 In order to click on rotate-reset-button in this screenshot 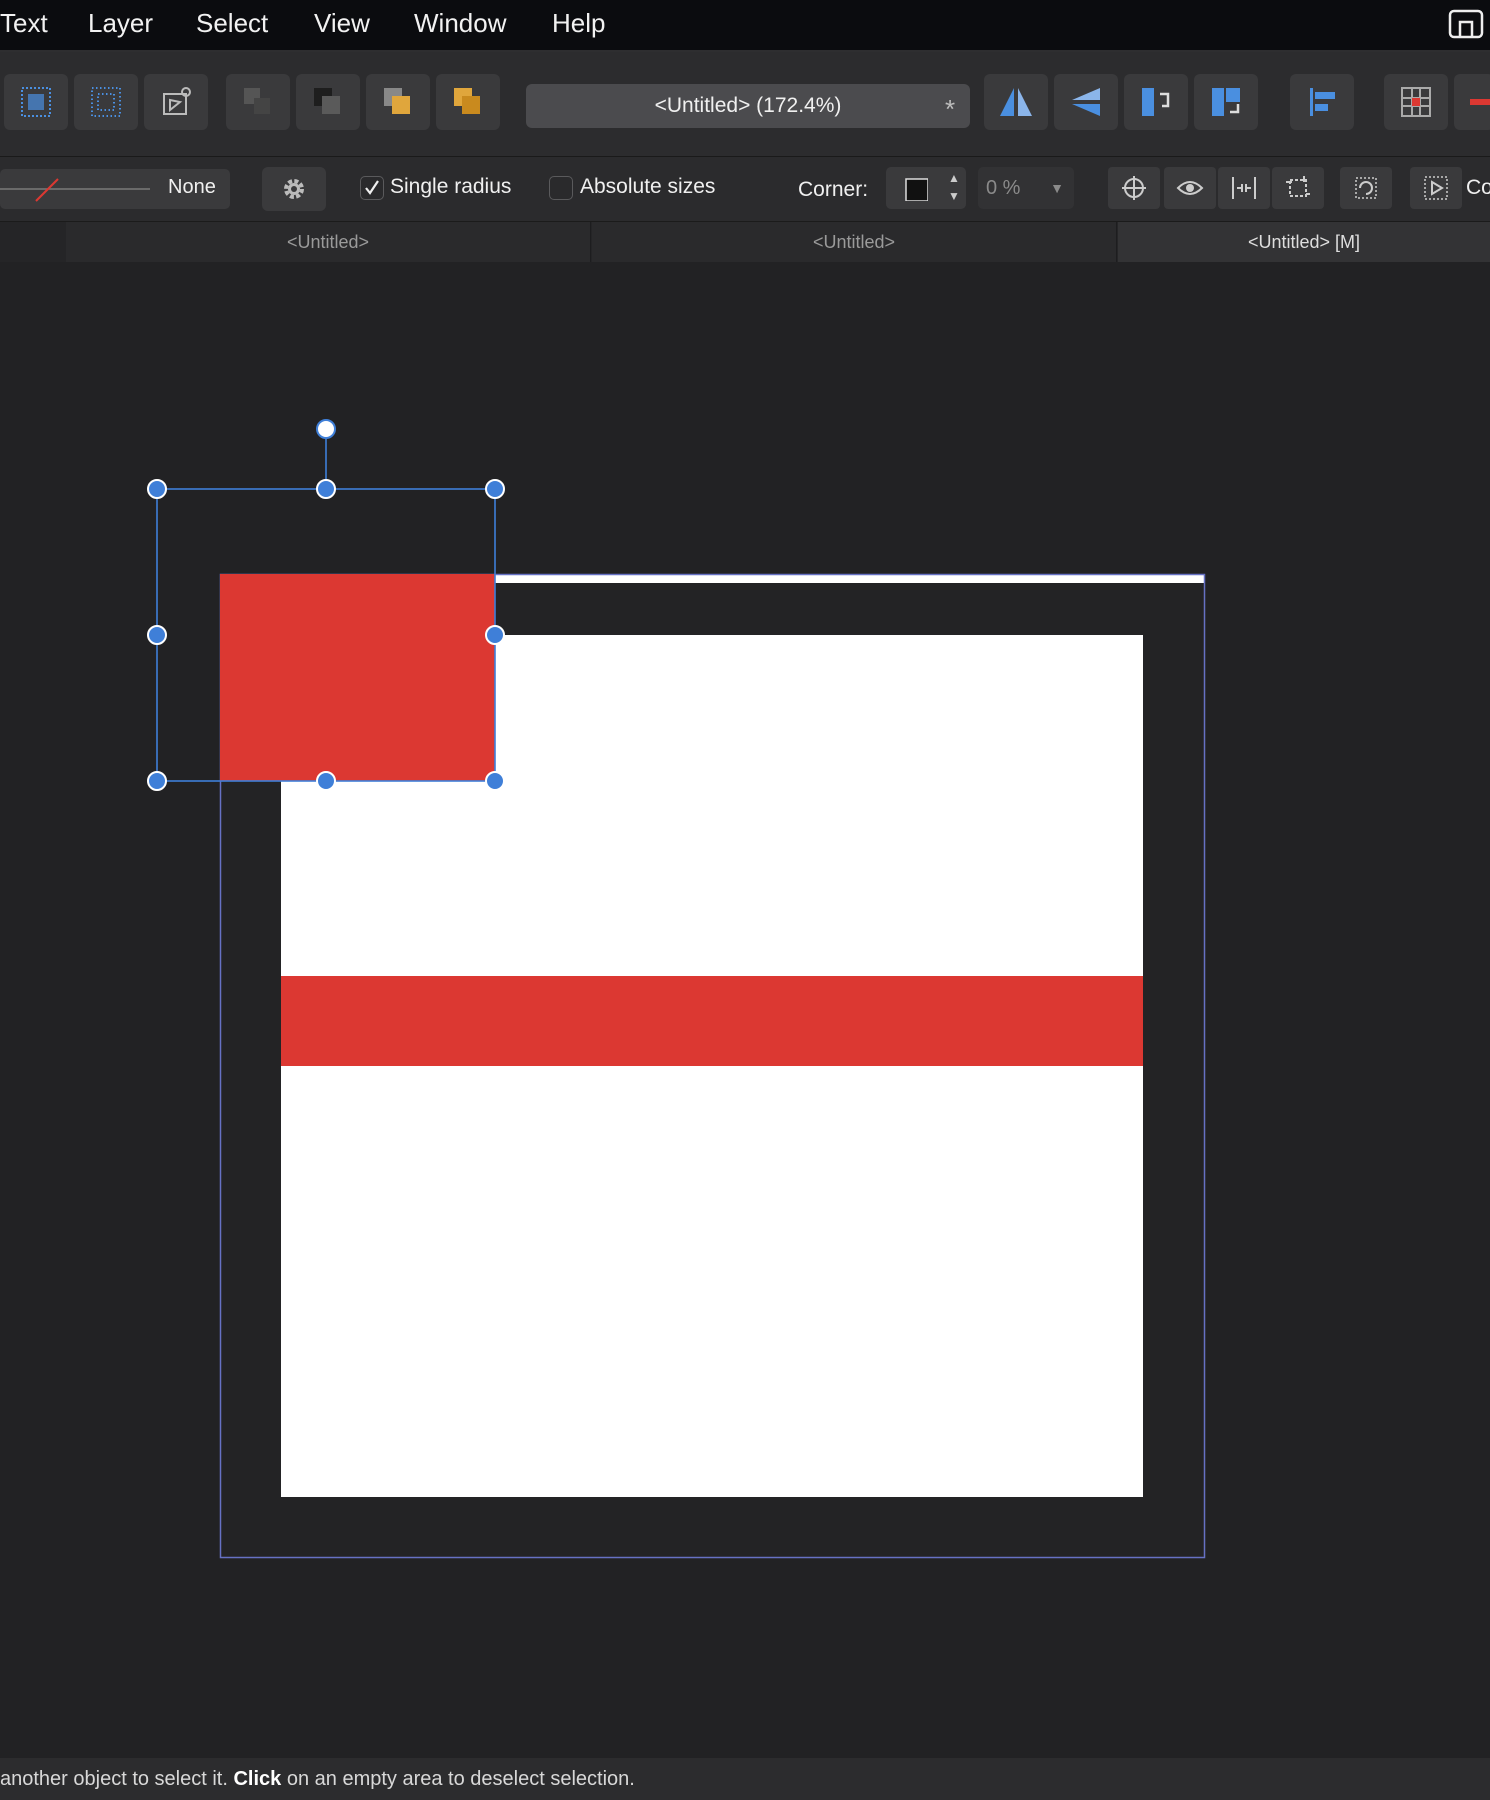, I will do `click(1366, 188)`.